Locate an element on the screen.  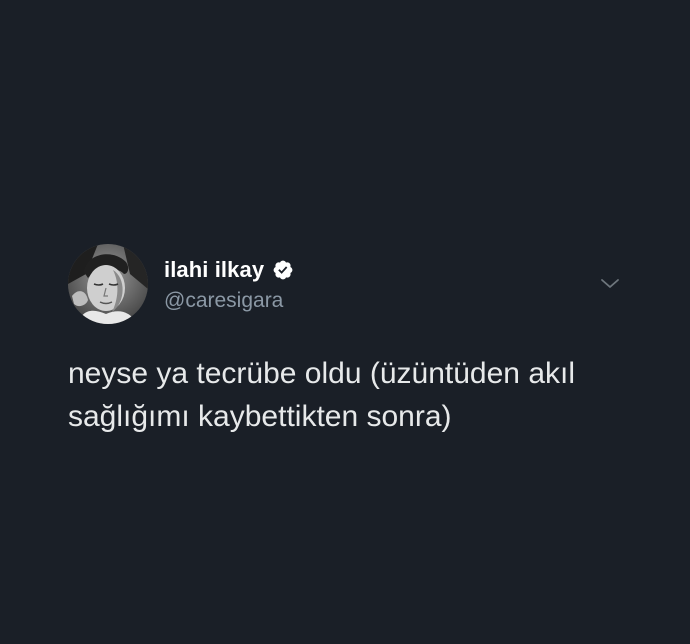
verified-badge-icon is located at coordinates (283, 270).